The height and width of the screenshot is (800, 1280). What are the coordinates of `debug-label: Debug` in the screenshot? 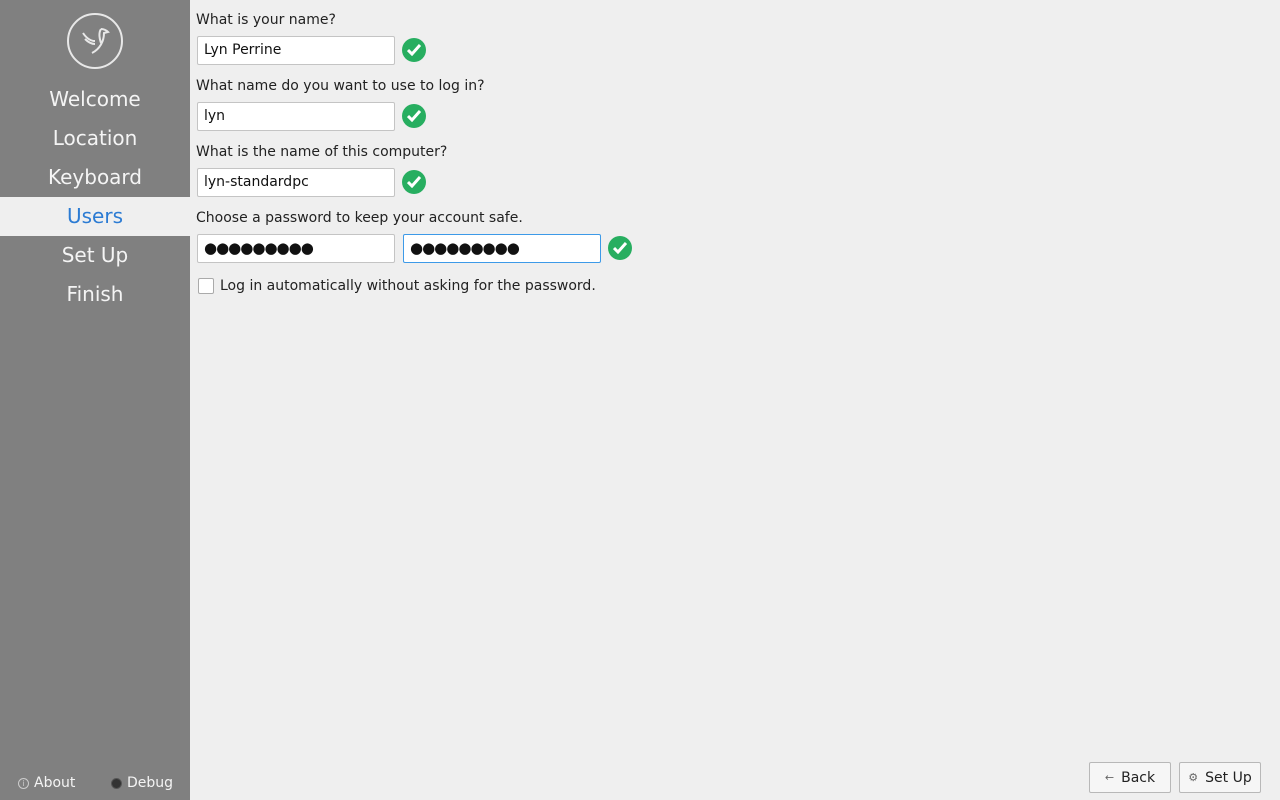 It's located at (150, 783).